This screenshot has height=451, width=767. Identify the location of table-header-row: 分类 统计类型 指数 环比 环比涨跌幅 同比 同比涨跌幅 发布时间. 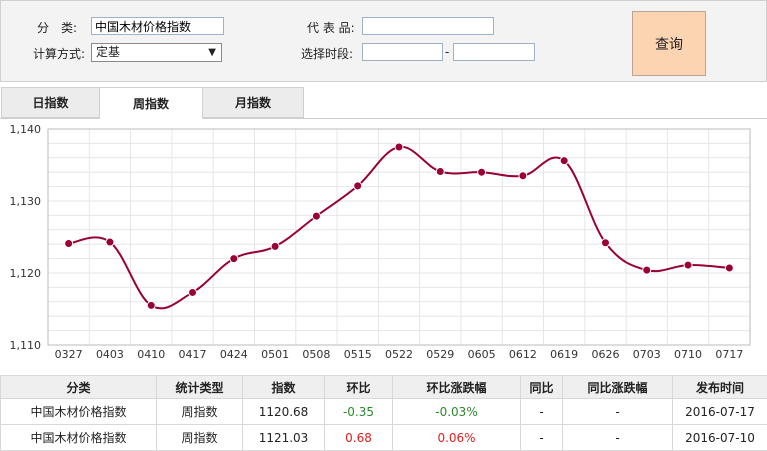
(383, 387).